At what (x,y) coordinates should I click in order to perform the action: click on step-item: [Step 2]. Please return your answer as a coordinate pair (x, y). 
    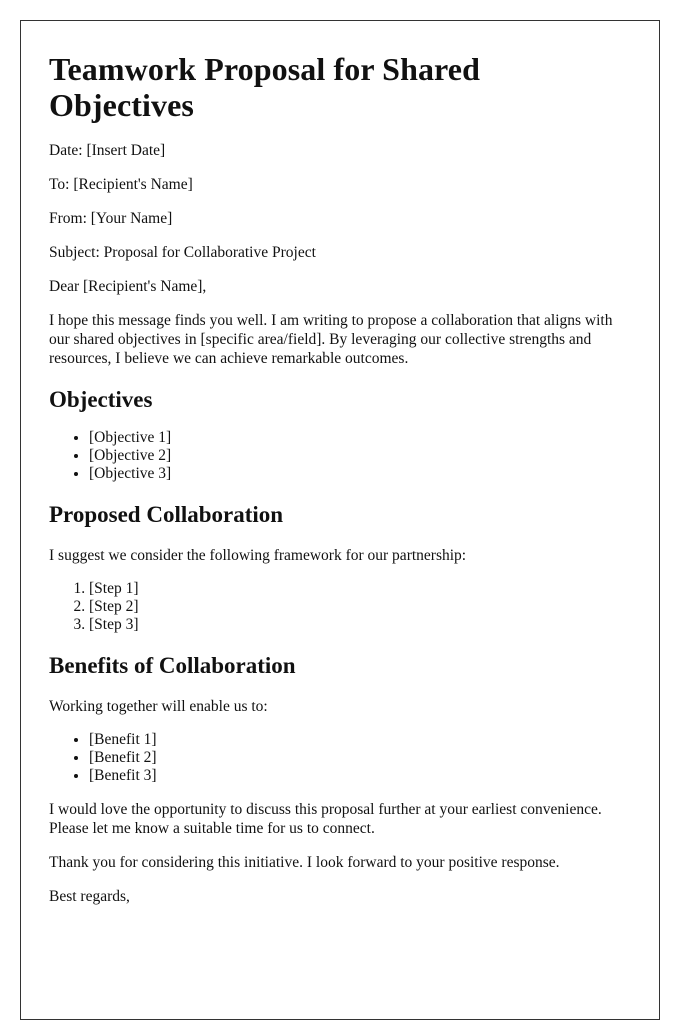
    Looking at the image, I should click on (360, 607).